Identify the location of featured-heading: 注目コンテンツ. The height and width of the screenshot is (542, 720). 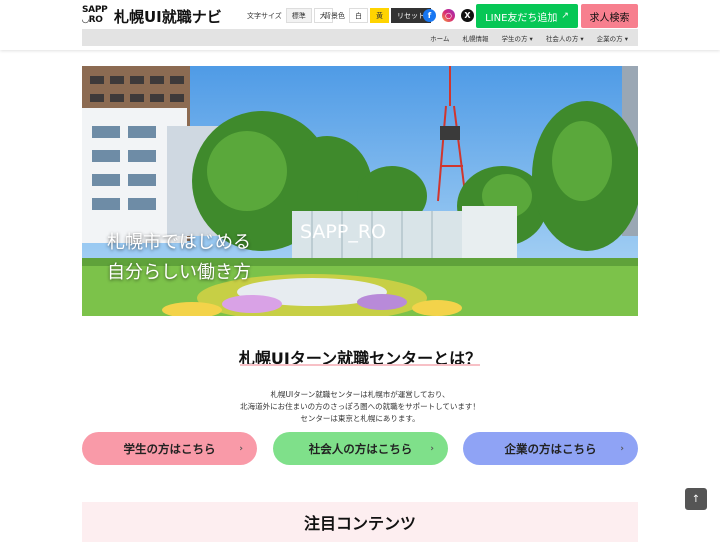
(359, 523).